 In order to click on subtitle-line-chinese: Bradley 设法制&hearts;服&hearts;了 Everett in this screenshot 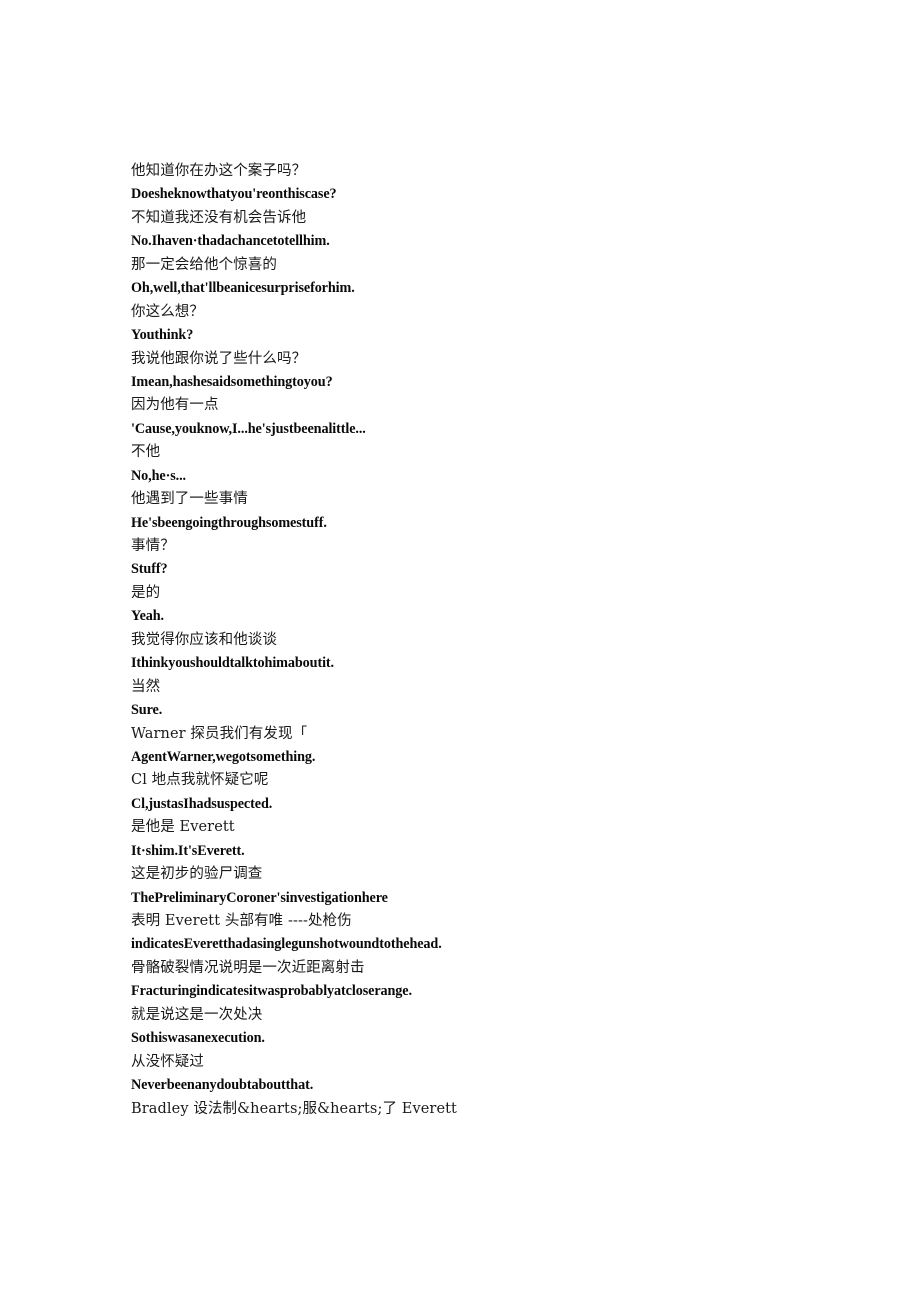, I will do `click(294, 1108)`.